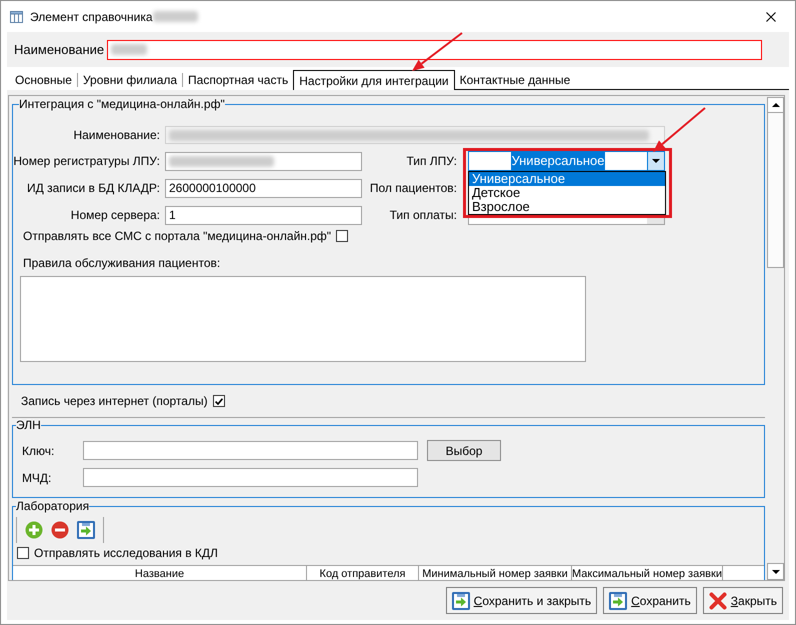  What do you see at coordinates (522, 600) in the screenshot?
I see `save-and-close-button: Сохранить и закрыть` at bounding box center [522, 600].